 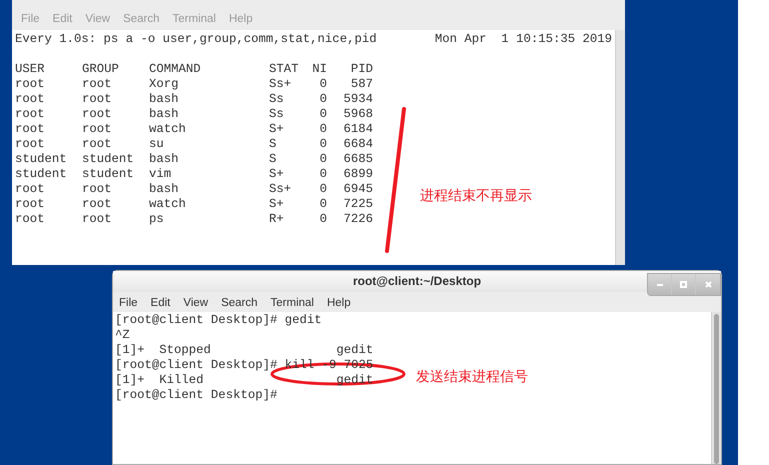 I want to click on menu-item: Search, so click(x=239, y=303).